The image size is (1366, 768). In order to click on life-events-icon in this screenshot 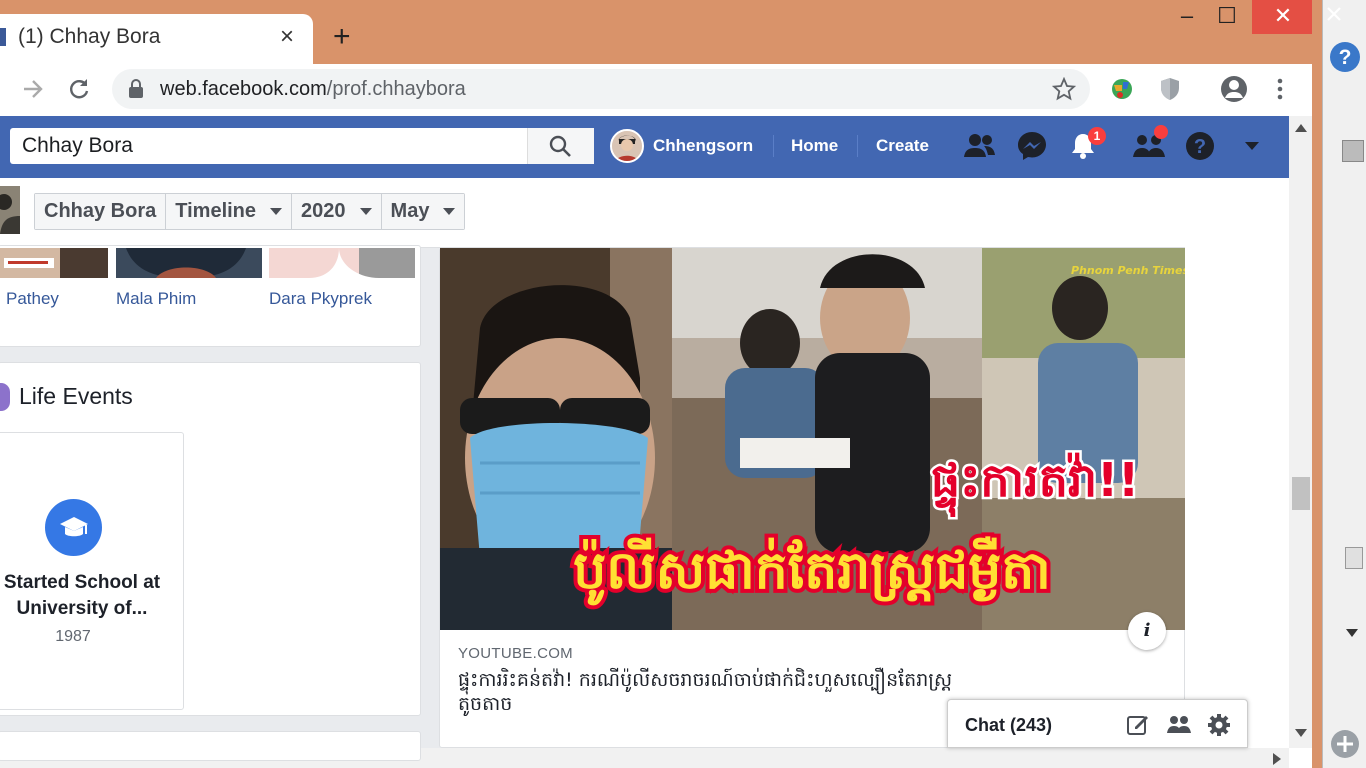, I will do `click(5, 397)`.